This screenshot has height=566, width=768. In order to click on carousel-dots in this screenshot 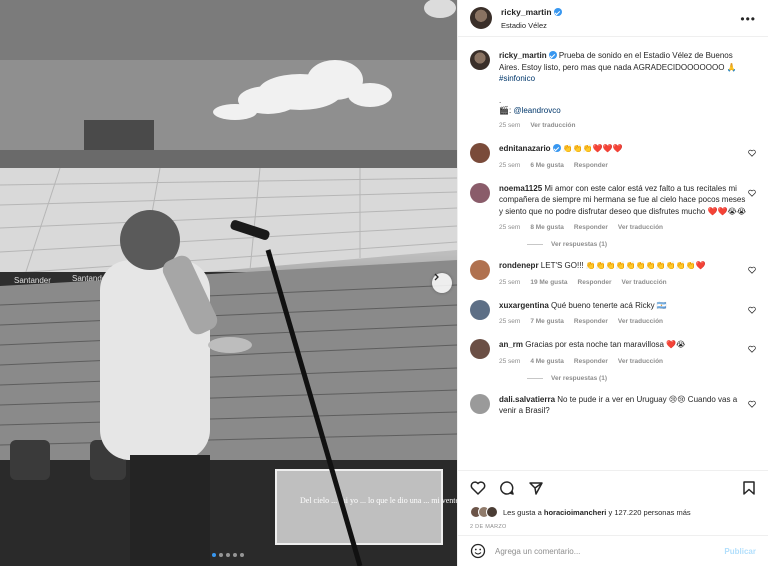, I will do `click(228, 555)`.